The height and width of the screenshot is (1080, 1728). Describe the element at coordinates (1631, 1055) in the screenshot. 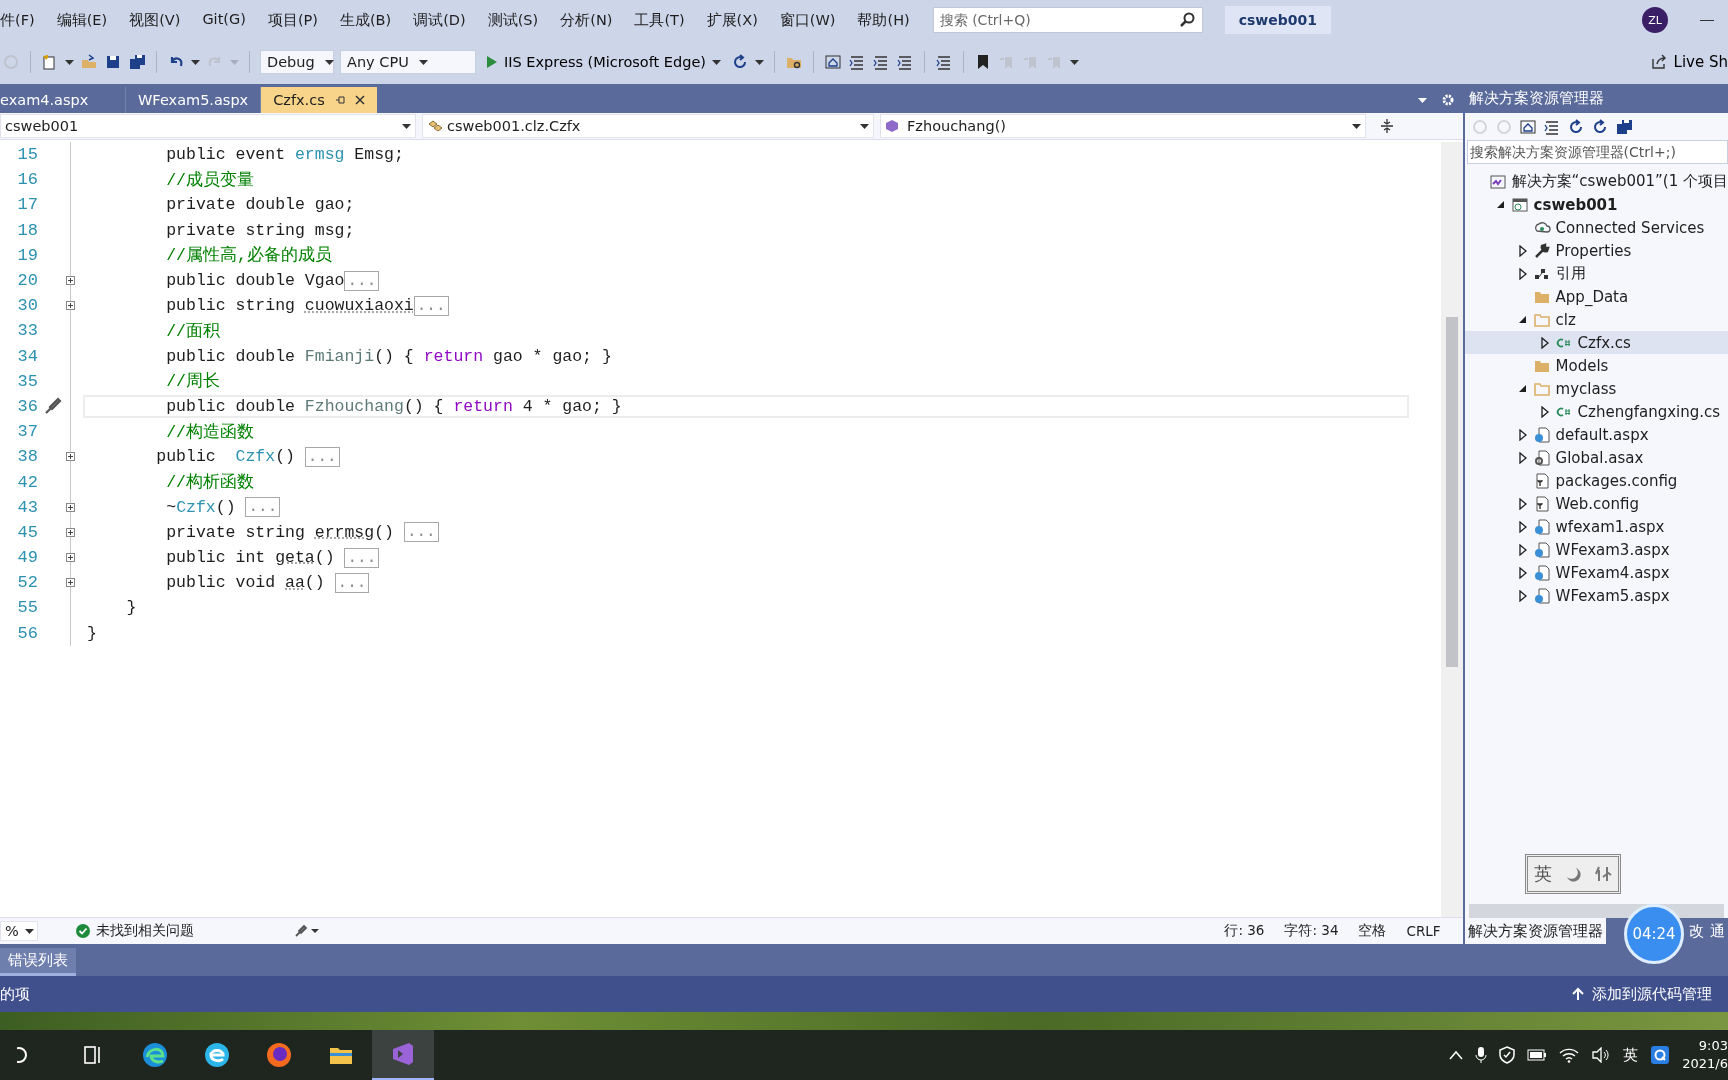

I see `input-language: 英` at that location.